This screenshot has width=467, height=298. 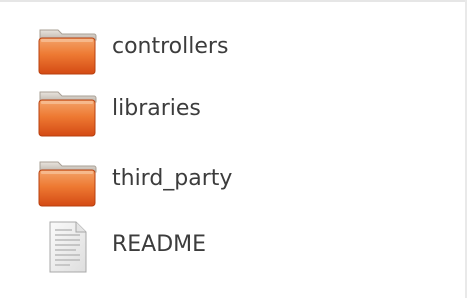 What do you see at coordinates (172, 178) in the screenshot?
I see `file-name: third_party` at bounding box center [172, 178].